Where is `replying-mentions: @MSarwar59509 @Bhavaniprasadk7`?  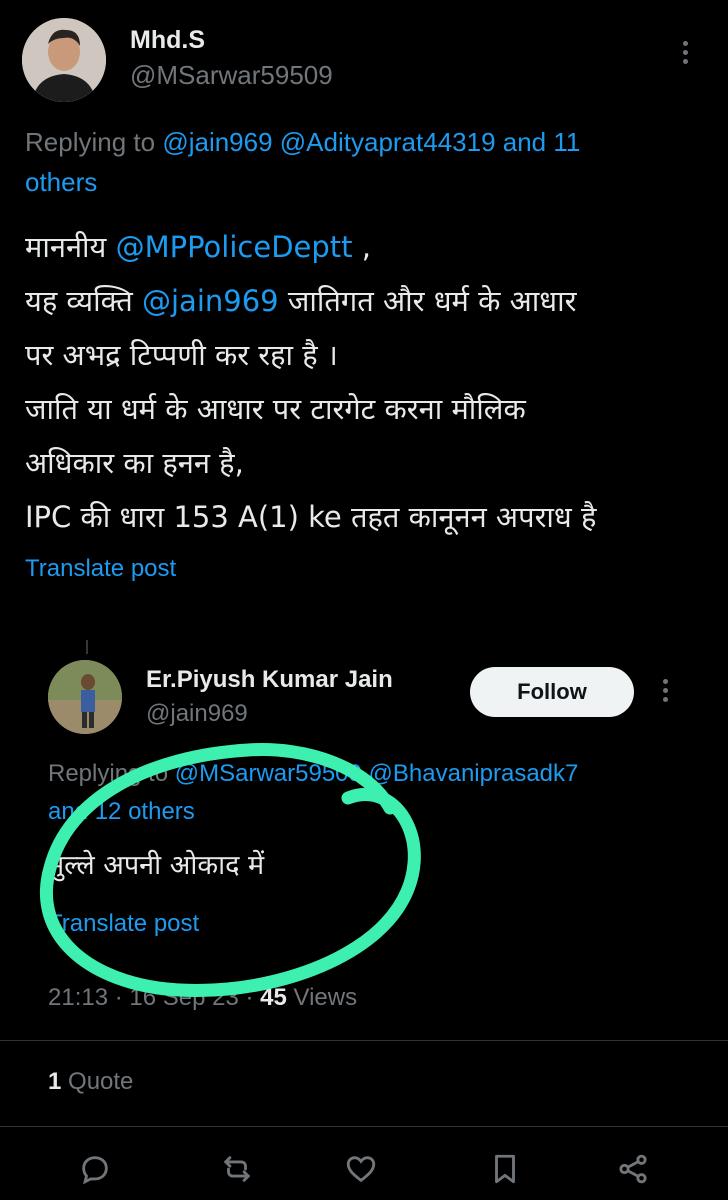 replying-mentions: @MSarwar59509 @Bhavaniprasadk7 is located at coordinates (377, 773).